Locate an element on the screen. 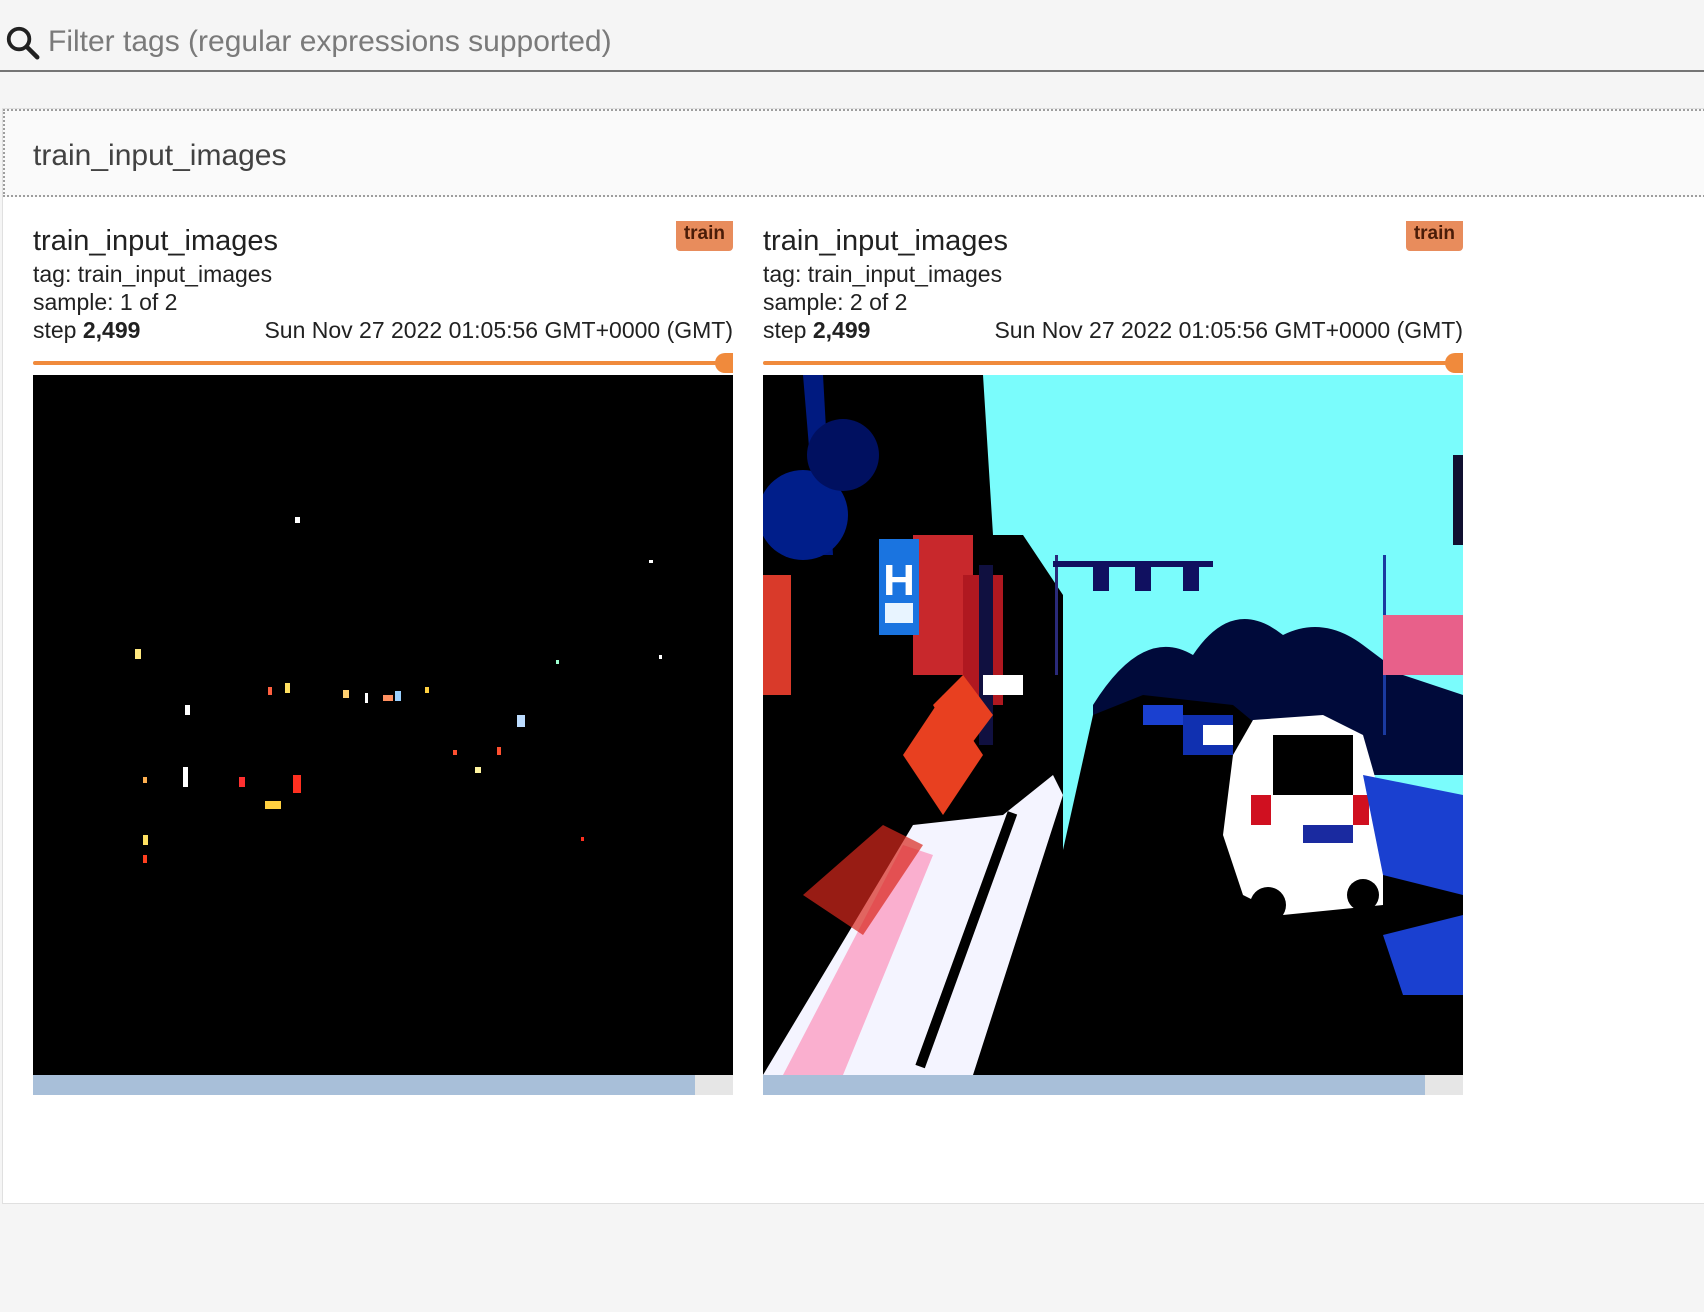 The width and height of the screenshot is (1704, 1312). svg-text: H is located at coordinates (899, 580).